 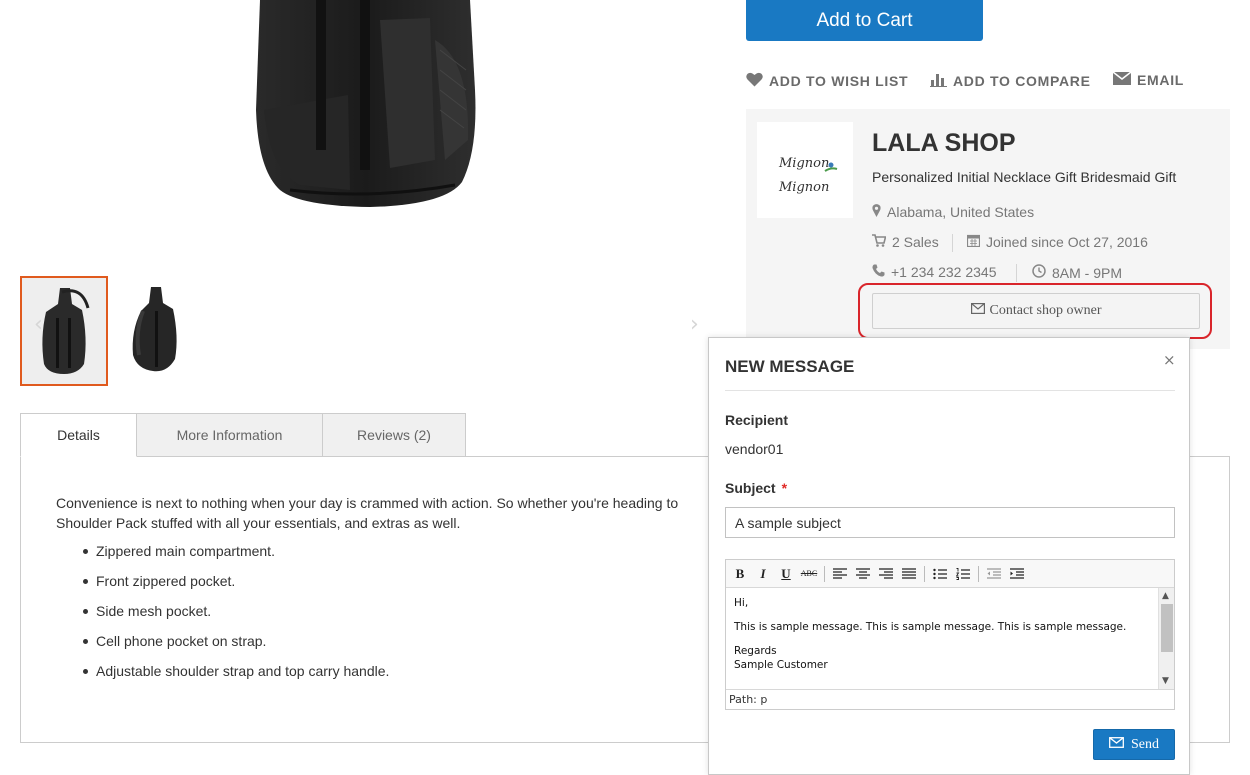 I want to click on scrollbar-thumb, so click(x=1167, y=628).